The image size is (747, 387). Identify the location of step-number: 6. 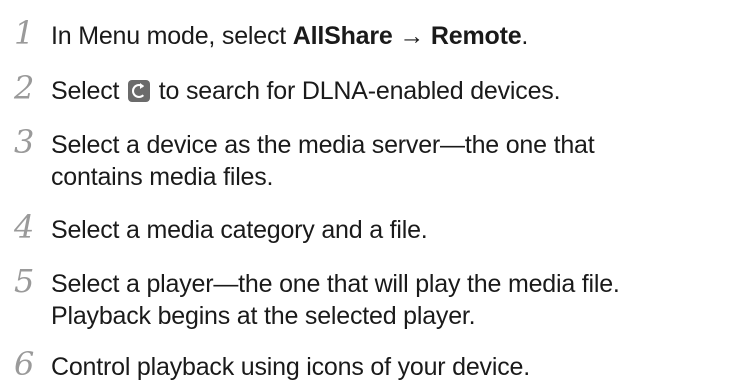
(24, 364).